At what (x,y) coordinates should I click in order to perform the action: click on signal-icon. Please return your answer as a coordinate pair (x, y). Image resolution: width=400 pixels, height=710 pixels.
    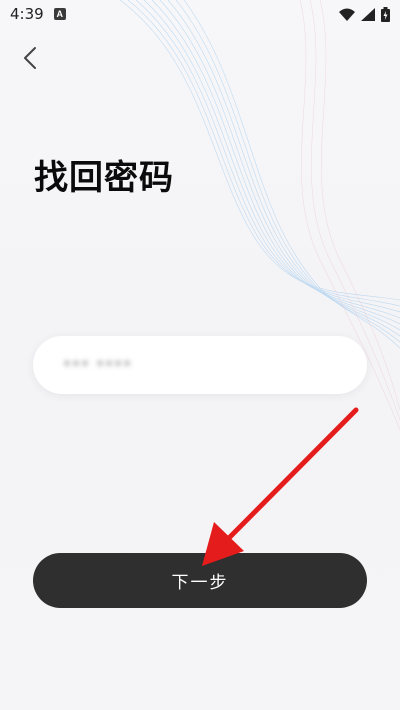
    Looking at the image, I should click on (368, 14).